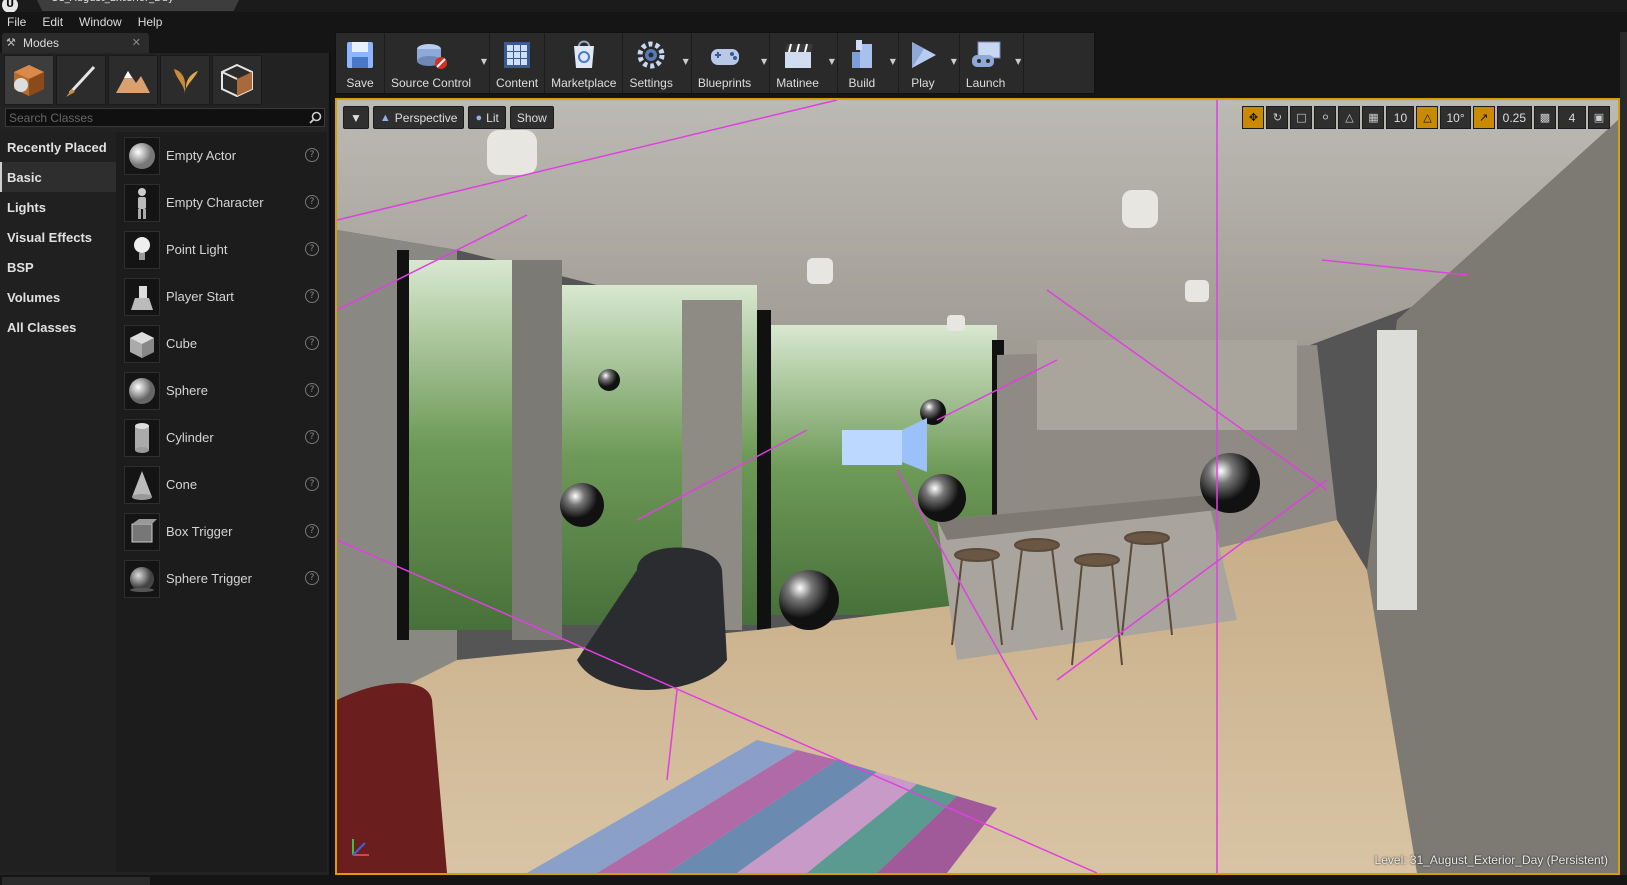 Image resolution: width=1627 pixels, height=885 pixels. I want to click on class-item-sphere-trigger: Sphere Trigger ?, so click(221, 578).